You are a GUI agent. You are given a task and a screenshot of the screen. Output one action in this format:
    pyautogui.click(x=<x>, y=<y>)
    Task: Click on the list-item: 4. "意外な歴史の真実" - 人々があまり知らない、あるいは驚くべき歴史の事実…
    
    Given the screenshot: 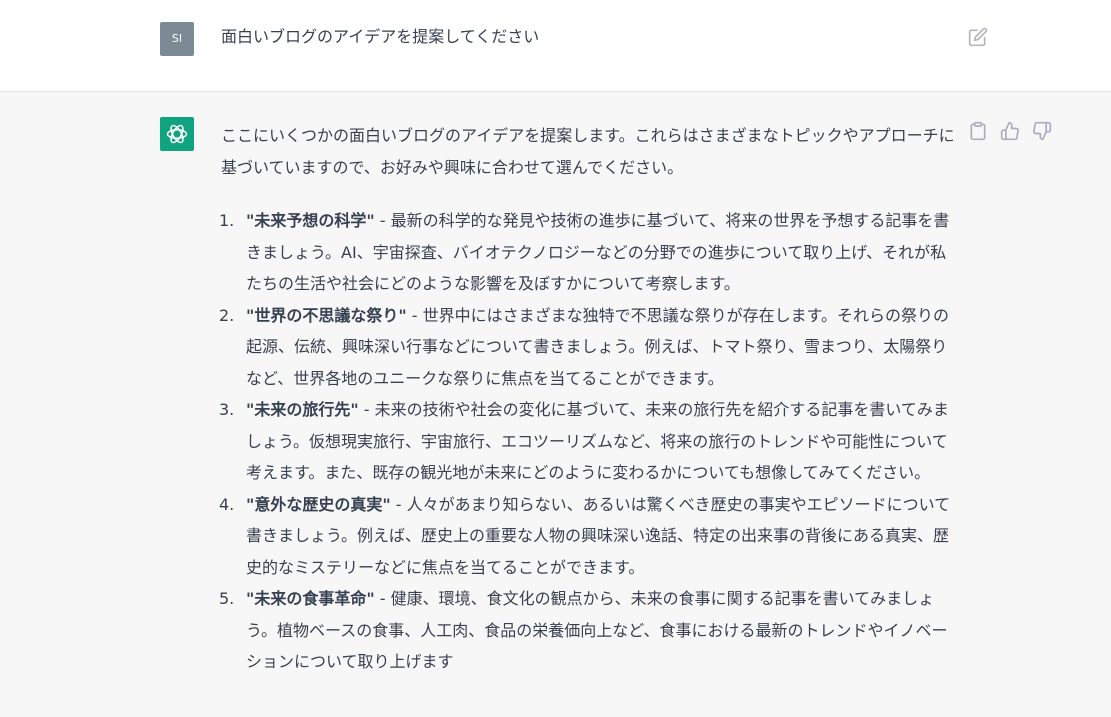 What is the action you would take?
    pyautogui.click(x=587, y=536)
    